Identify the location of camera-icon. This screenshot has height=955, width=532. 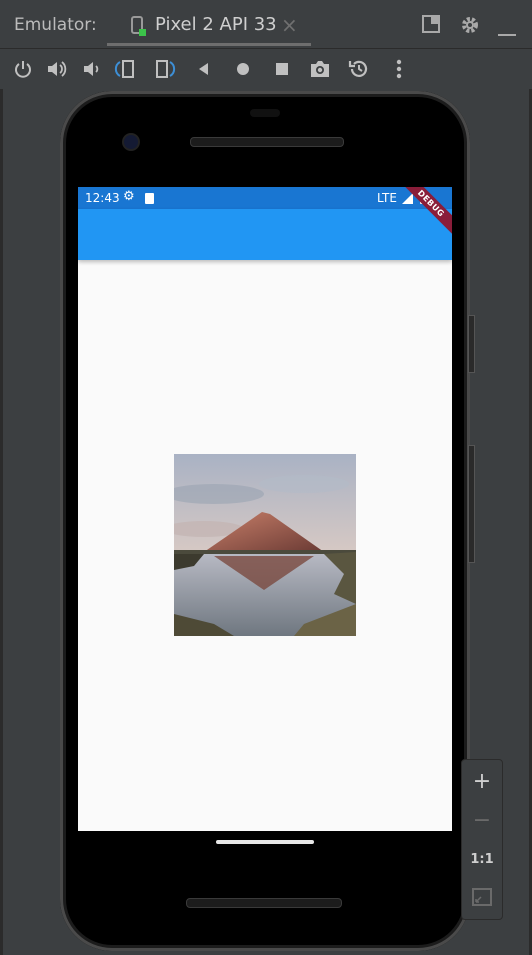
(320, 69).